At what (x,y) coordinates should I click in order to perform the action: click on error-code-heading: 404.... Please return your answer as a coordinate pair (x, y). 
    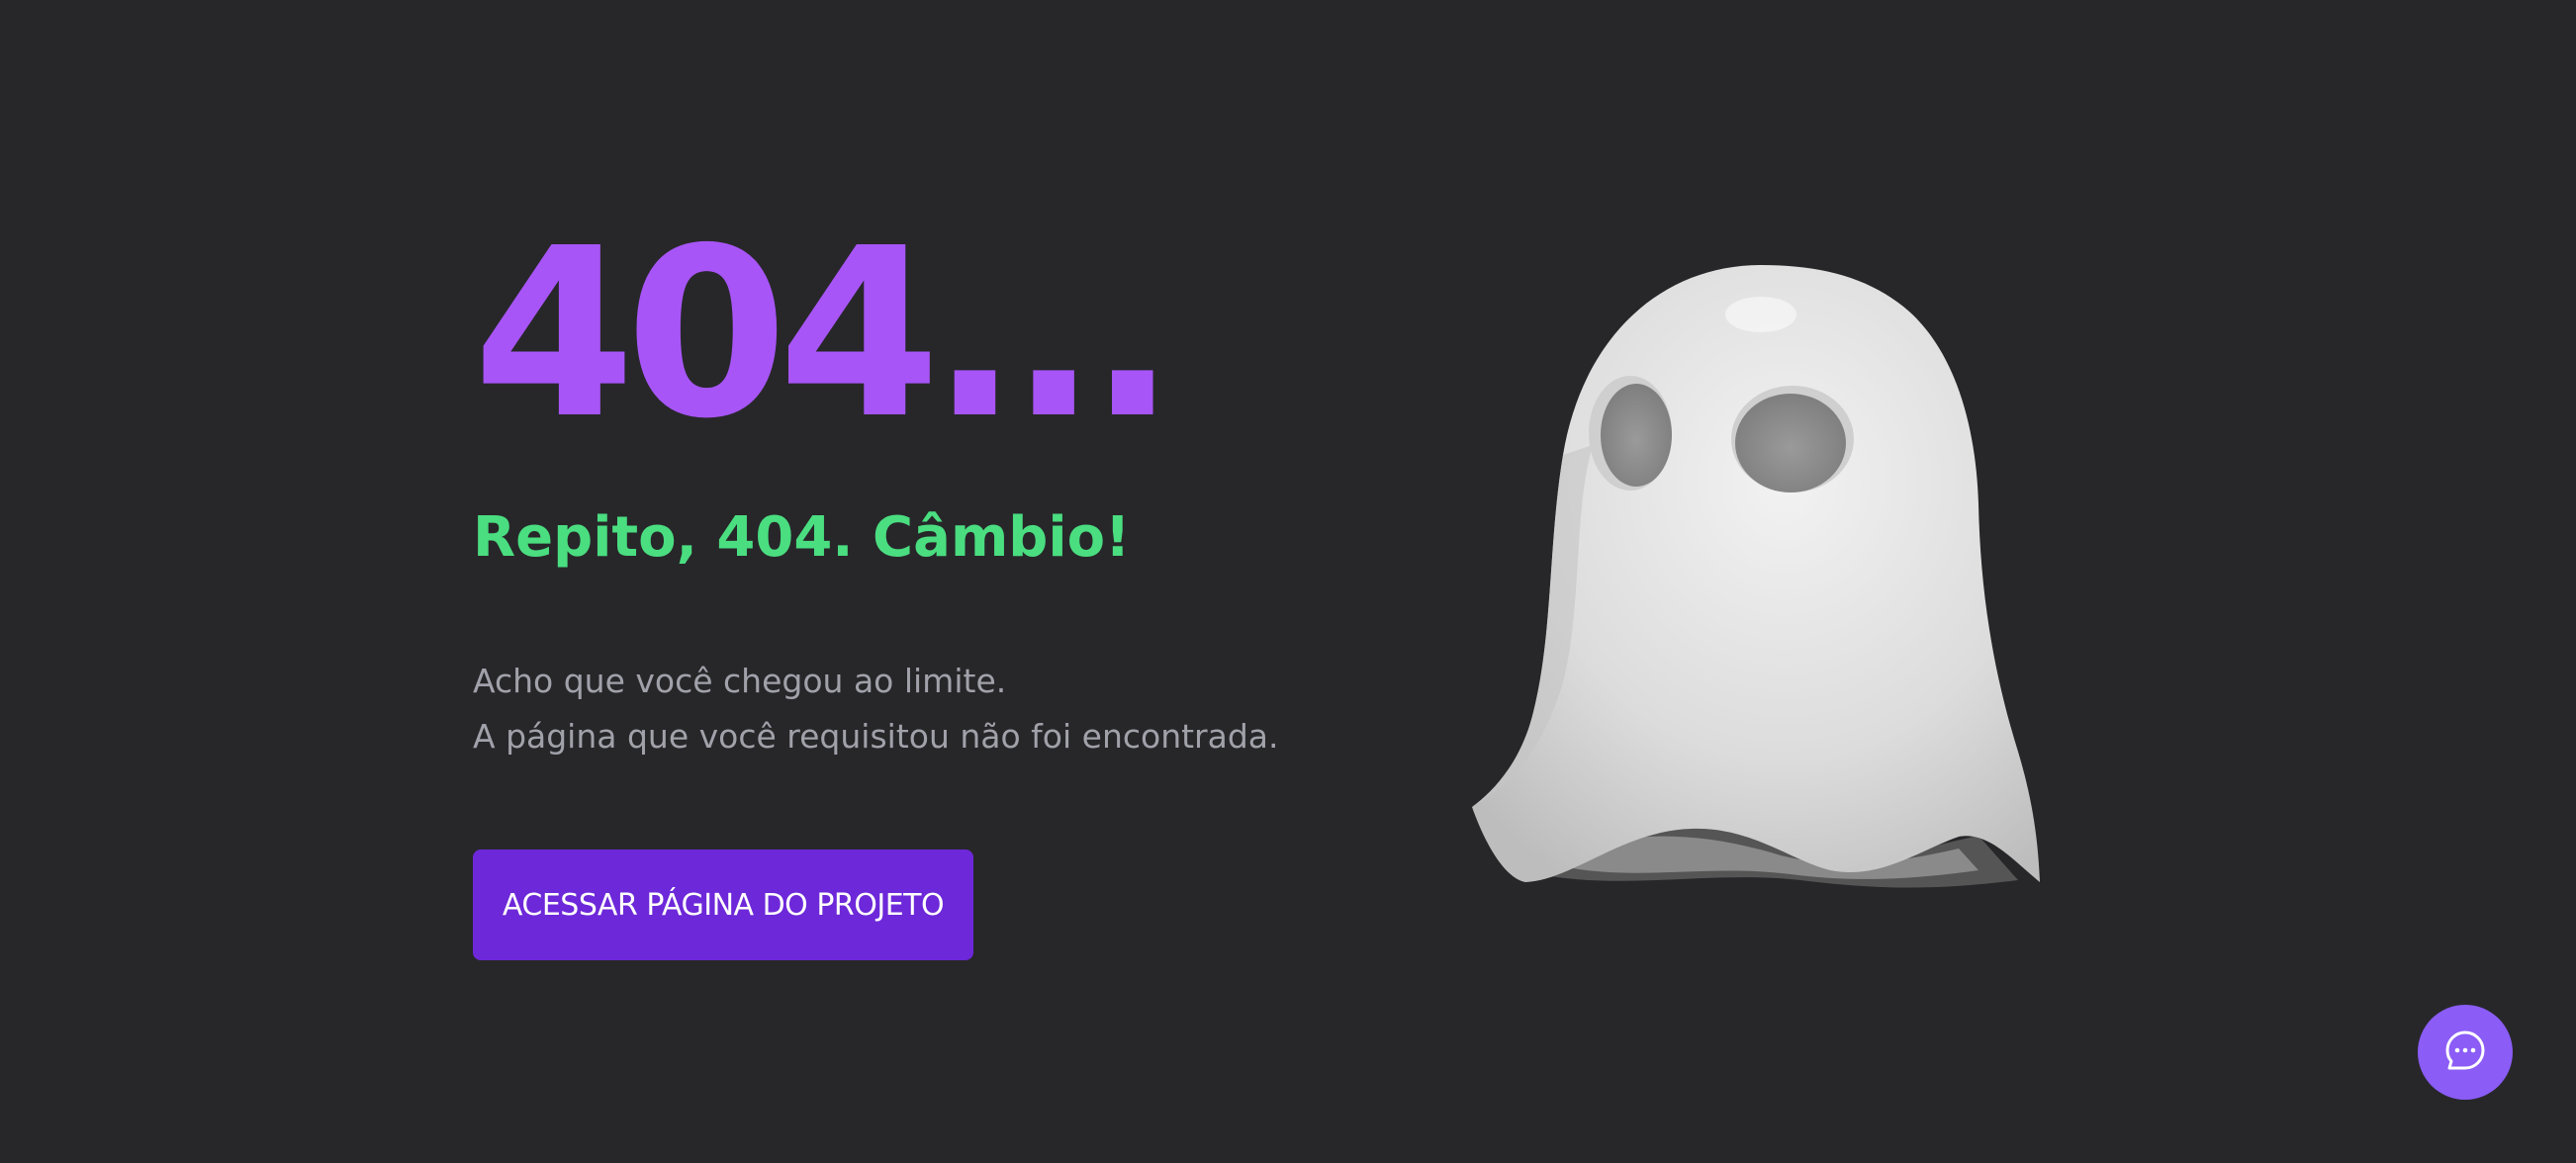
    Looking at the image, I should click on (825, 334).